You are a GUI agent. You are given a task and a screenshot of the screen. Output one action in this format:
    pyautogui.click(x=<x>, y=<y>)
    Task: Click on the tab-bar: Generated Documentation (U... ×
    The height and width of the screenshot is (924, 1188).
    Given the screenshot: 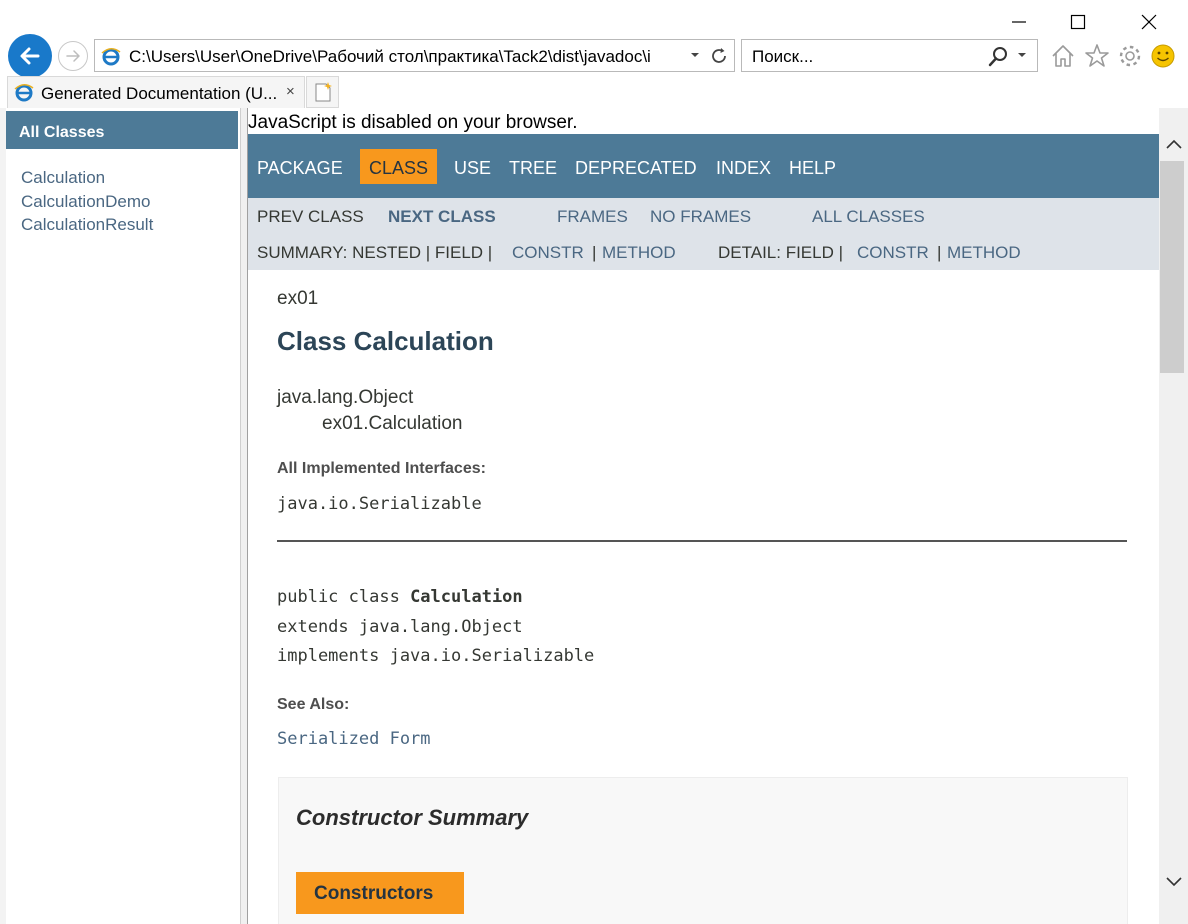 What is the action you would take?
    pyautogui.click(x=594, y=92)
    